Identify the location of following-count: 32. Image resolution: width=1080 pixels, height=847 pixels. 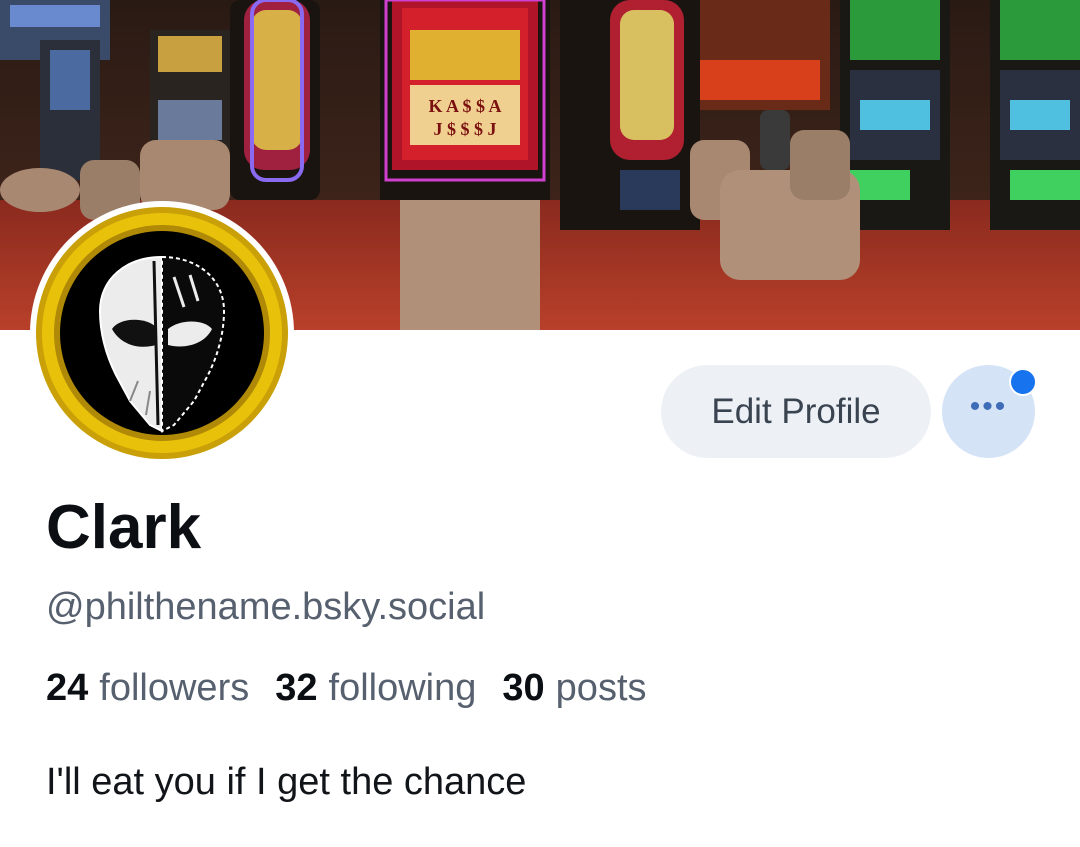
(296, 688).